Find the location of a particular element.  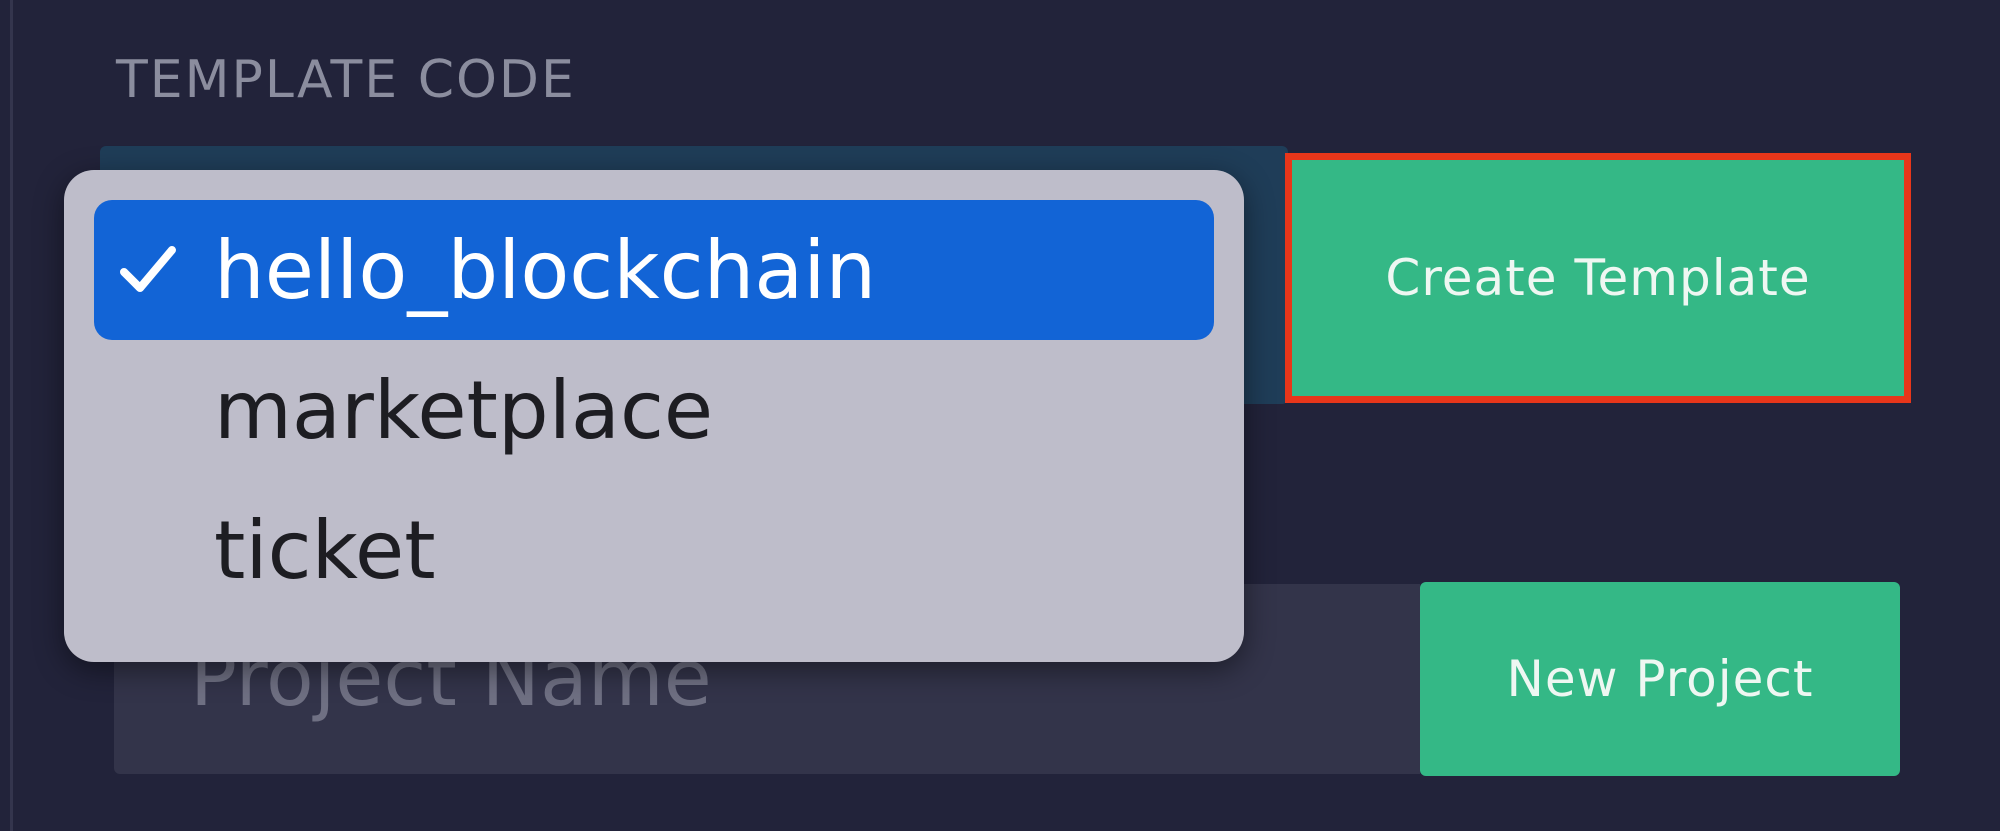

dropdown-option-label: marketplace is located at coordinates (464, 410).